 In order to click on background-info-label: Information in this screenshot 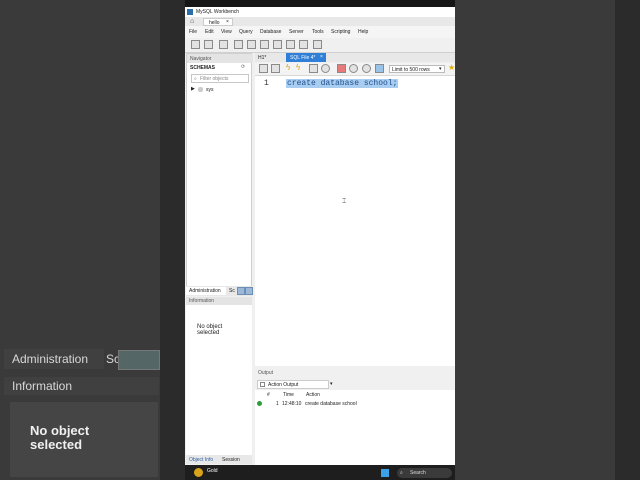, I will do `click(42, 386)`.